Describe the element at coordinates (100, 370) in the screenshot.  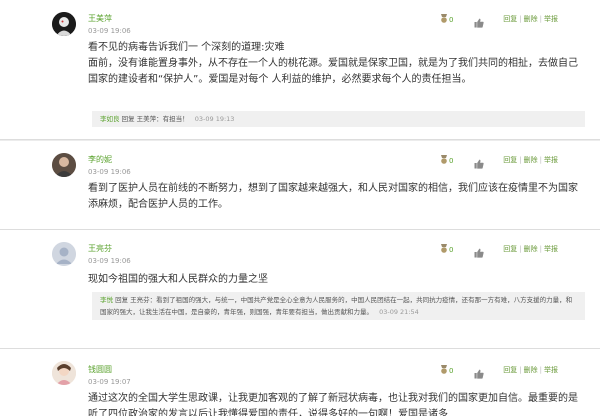
I see `author-name: 钱圆圆` at that location.